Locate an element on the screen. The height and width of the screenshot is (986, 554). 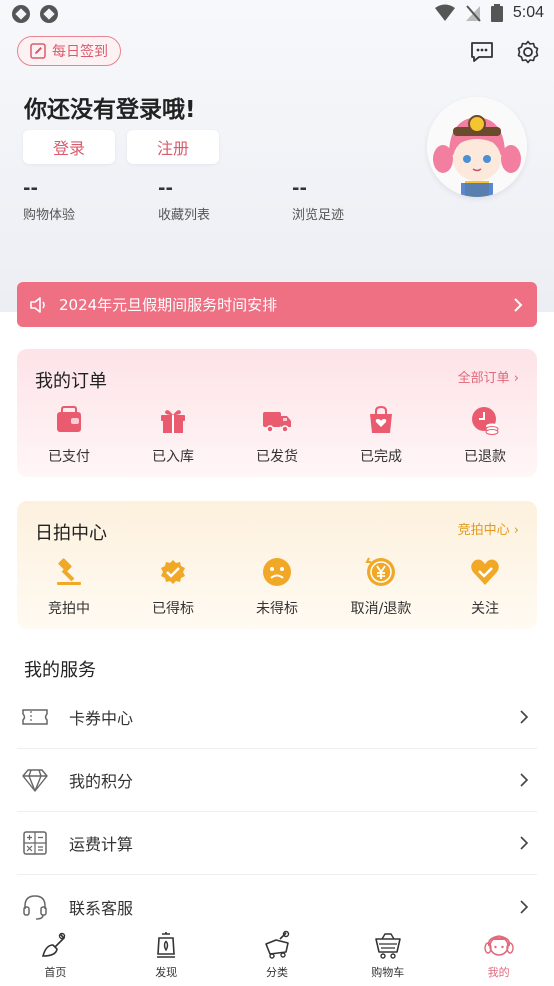
nav-label: 首页 is located at coordinates (55, 972).